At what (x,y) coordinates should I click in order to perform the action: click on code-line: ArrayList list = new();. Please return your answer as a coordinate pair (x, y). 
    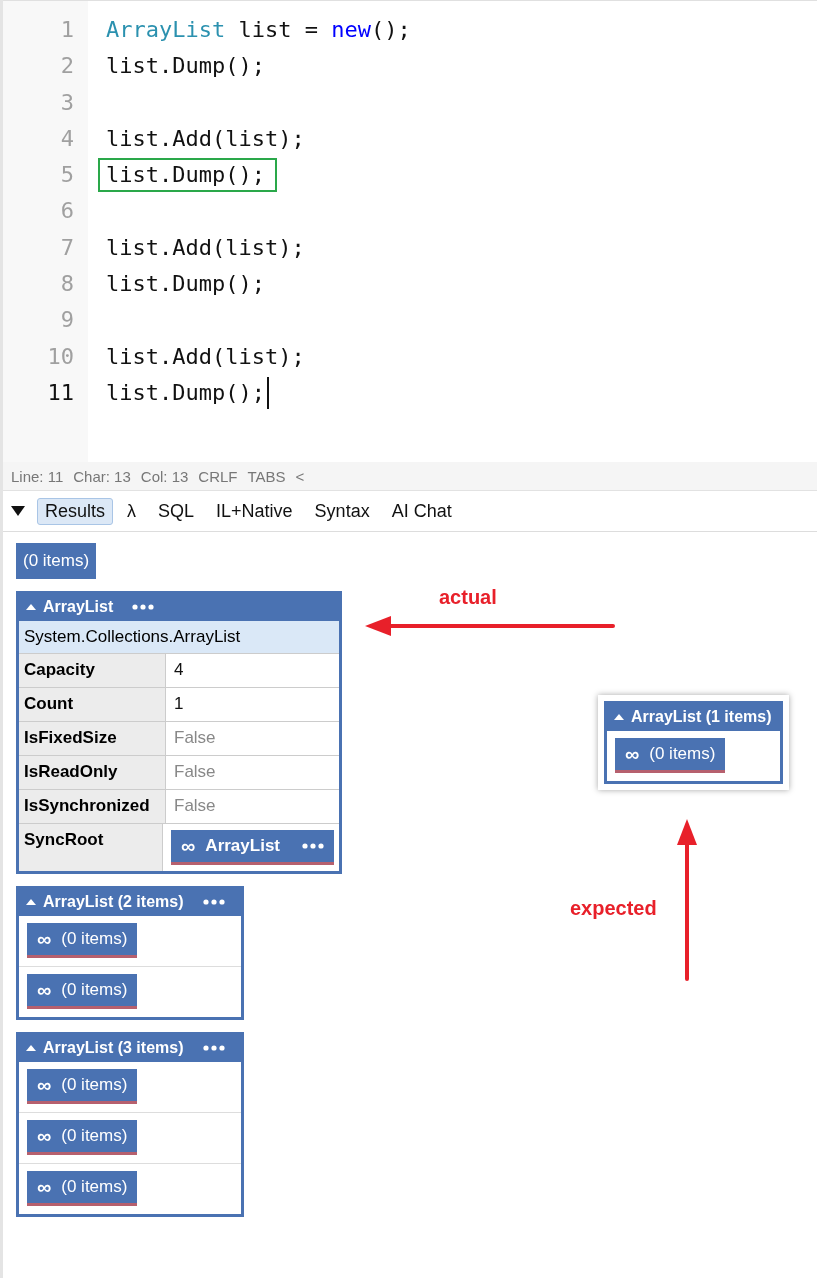
    Looking at the image, I should click on (258, 30).